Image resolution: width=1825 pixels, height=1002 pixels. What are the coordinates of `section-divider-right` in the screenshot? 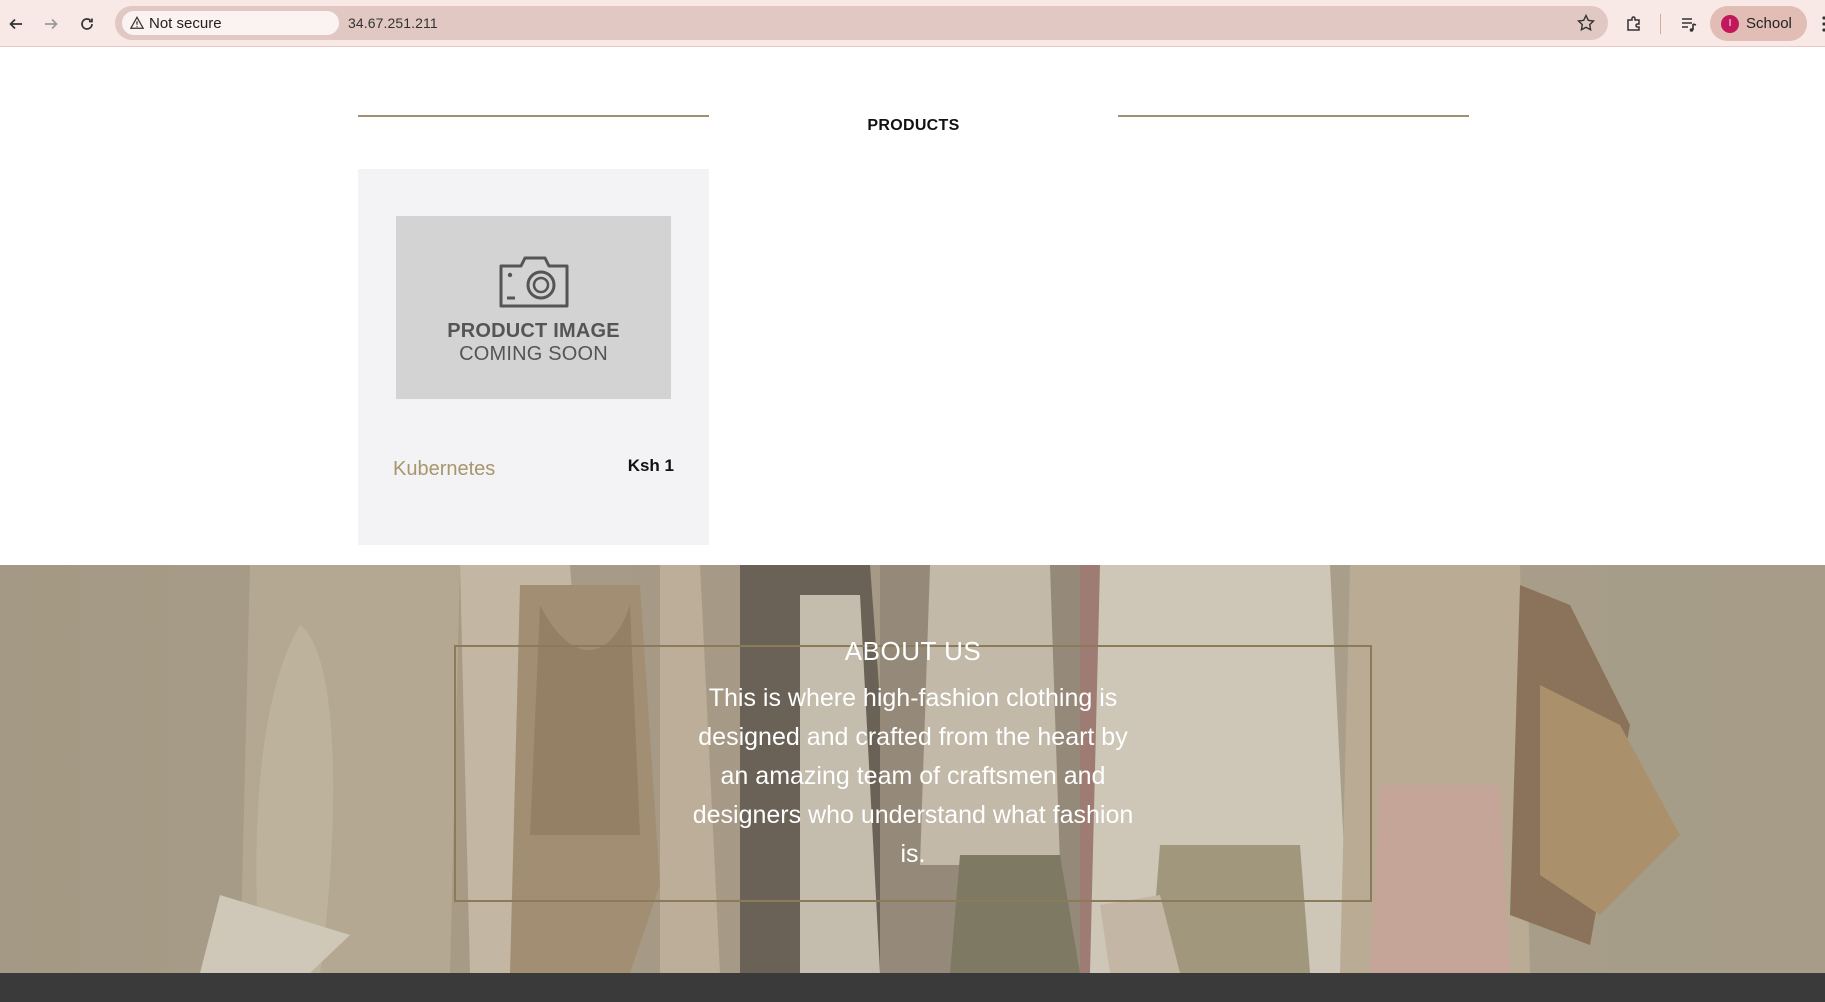 It's located at (1293, 116).